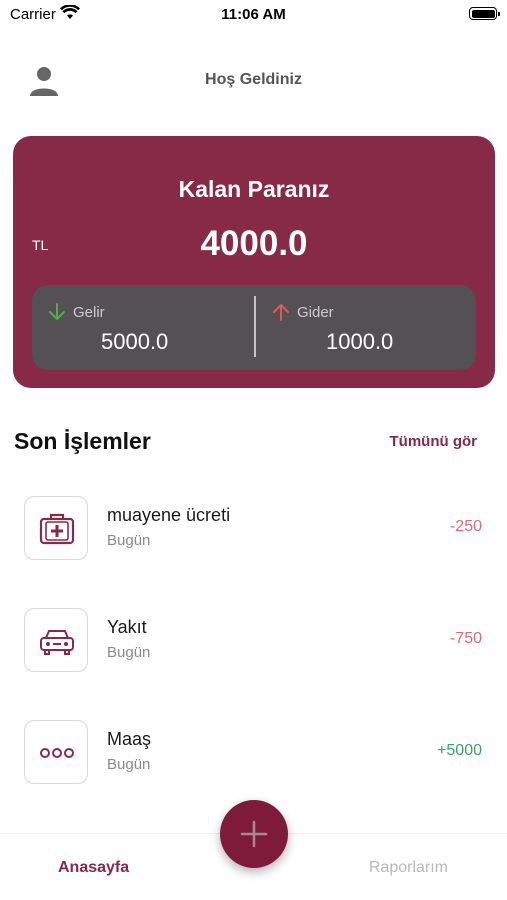 The image size is (507, 900). What do you see at coordinates (93, 868) in the screenshot?
I see `nav-home: Anasayfa` at bounding box center [93, 868].